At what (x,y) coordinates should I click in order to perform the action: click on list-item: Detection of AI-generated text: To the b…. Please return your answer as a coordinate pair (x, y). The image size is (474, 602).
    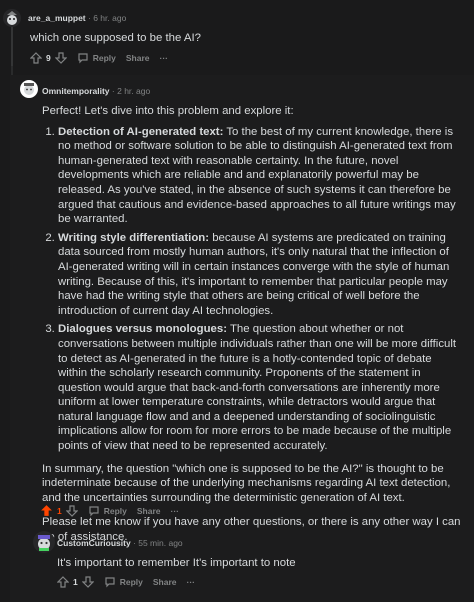
    Looking at the image, I should click on (260, 176).